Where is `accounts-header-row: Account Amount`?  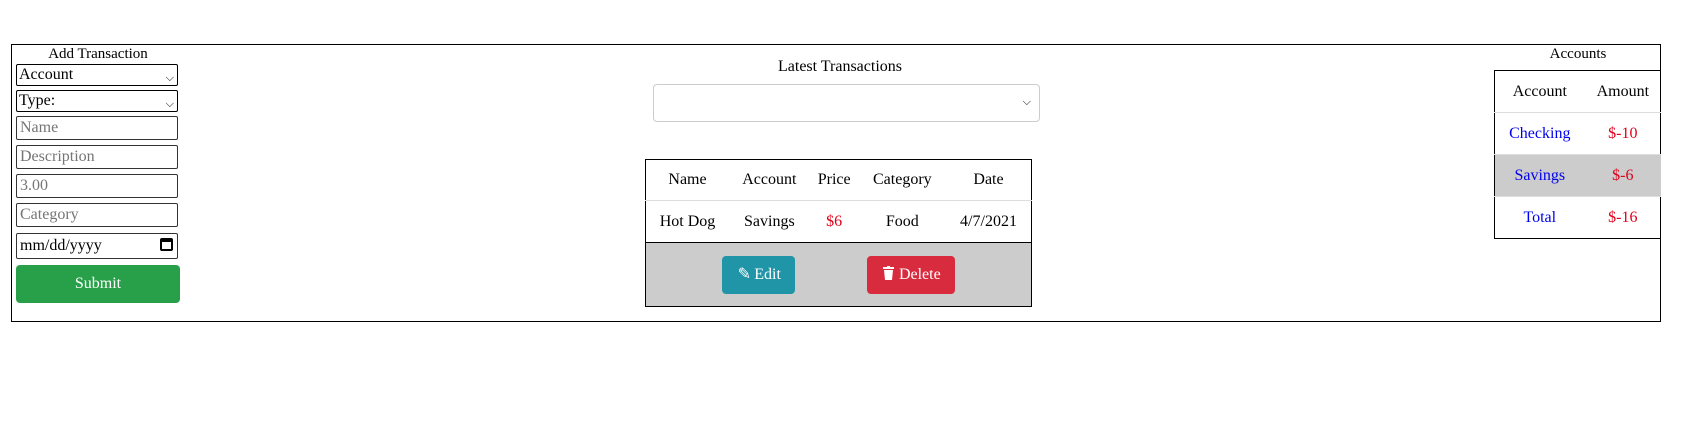
accounts-header-row: Account Amount is located at coordinates (1577, 92).